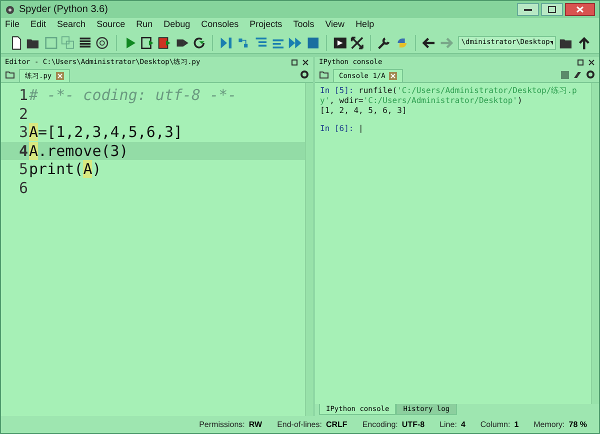 The width and height of the screenshot is (600, 434). What do you see at coordinates (177, 25) in the screenshot?
I see `menu-item: Debug` at bounding box center [177, 25].